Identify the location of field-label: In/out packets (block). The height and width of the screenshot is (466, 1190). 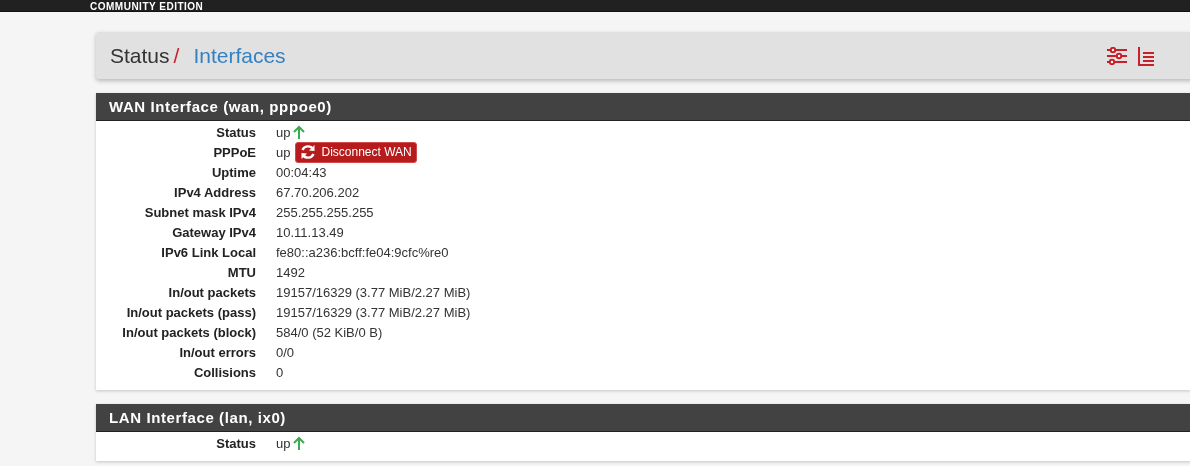
(188, 332).